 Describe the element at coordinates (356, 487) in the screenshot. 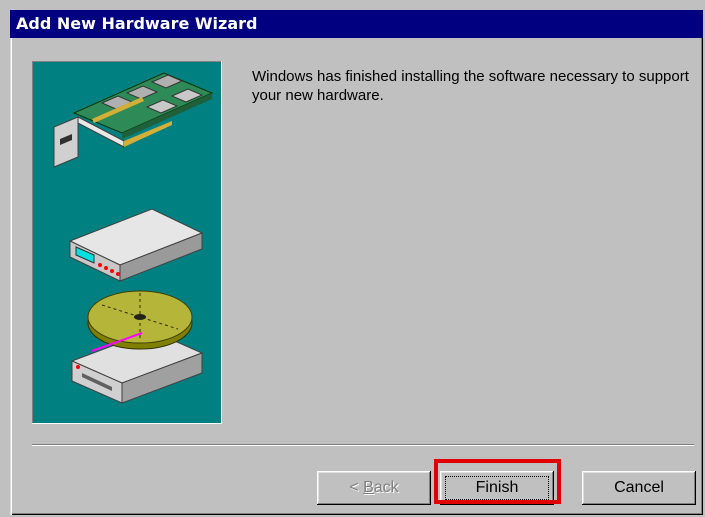

I see `back-prefix: <` at that location.